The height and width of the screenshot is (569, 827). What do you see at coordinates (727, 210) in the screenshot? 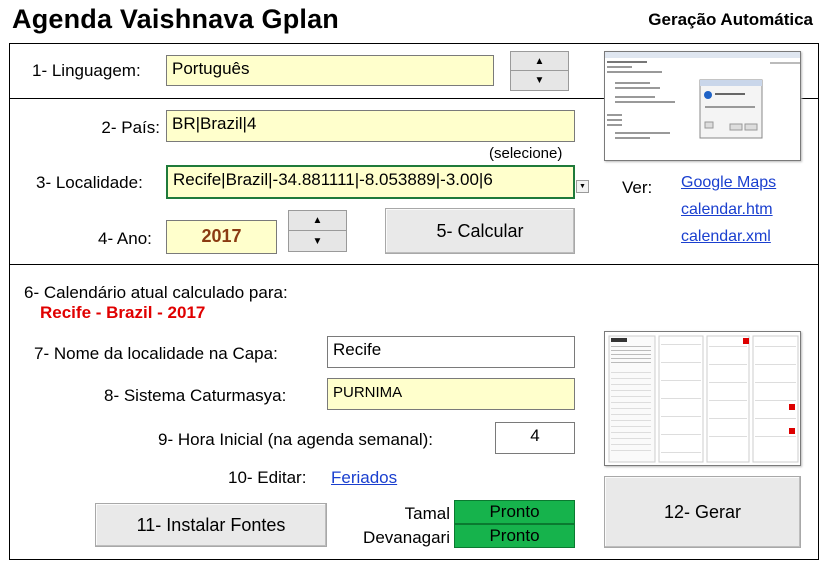
I see `calendar-htm-link: calendar.htm` at bounding box center [727, 210].